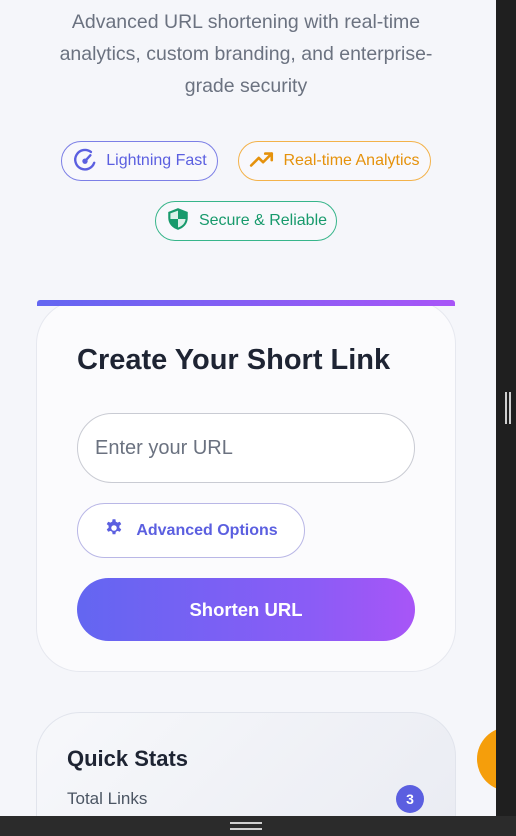 The height and width of the screenshot is (836, 516). I want to click on stat-label-total-links: Total Links, so click(107, 798).